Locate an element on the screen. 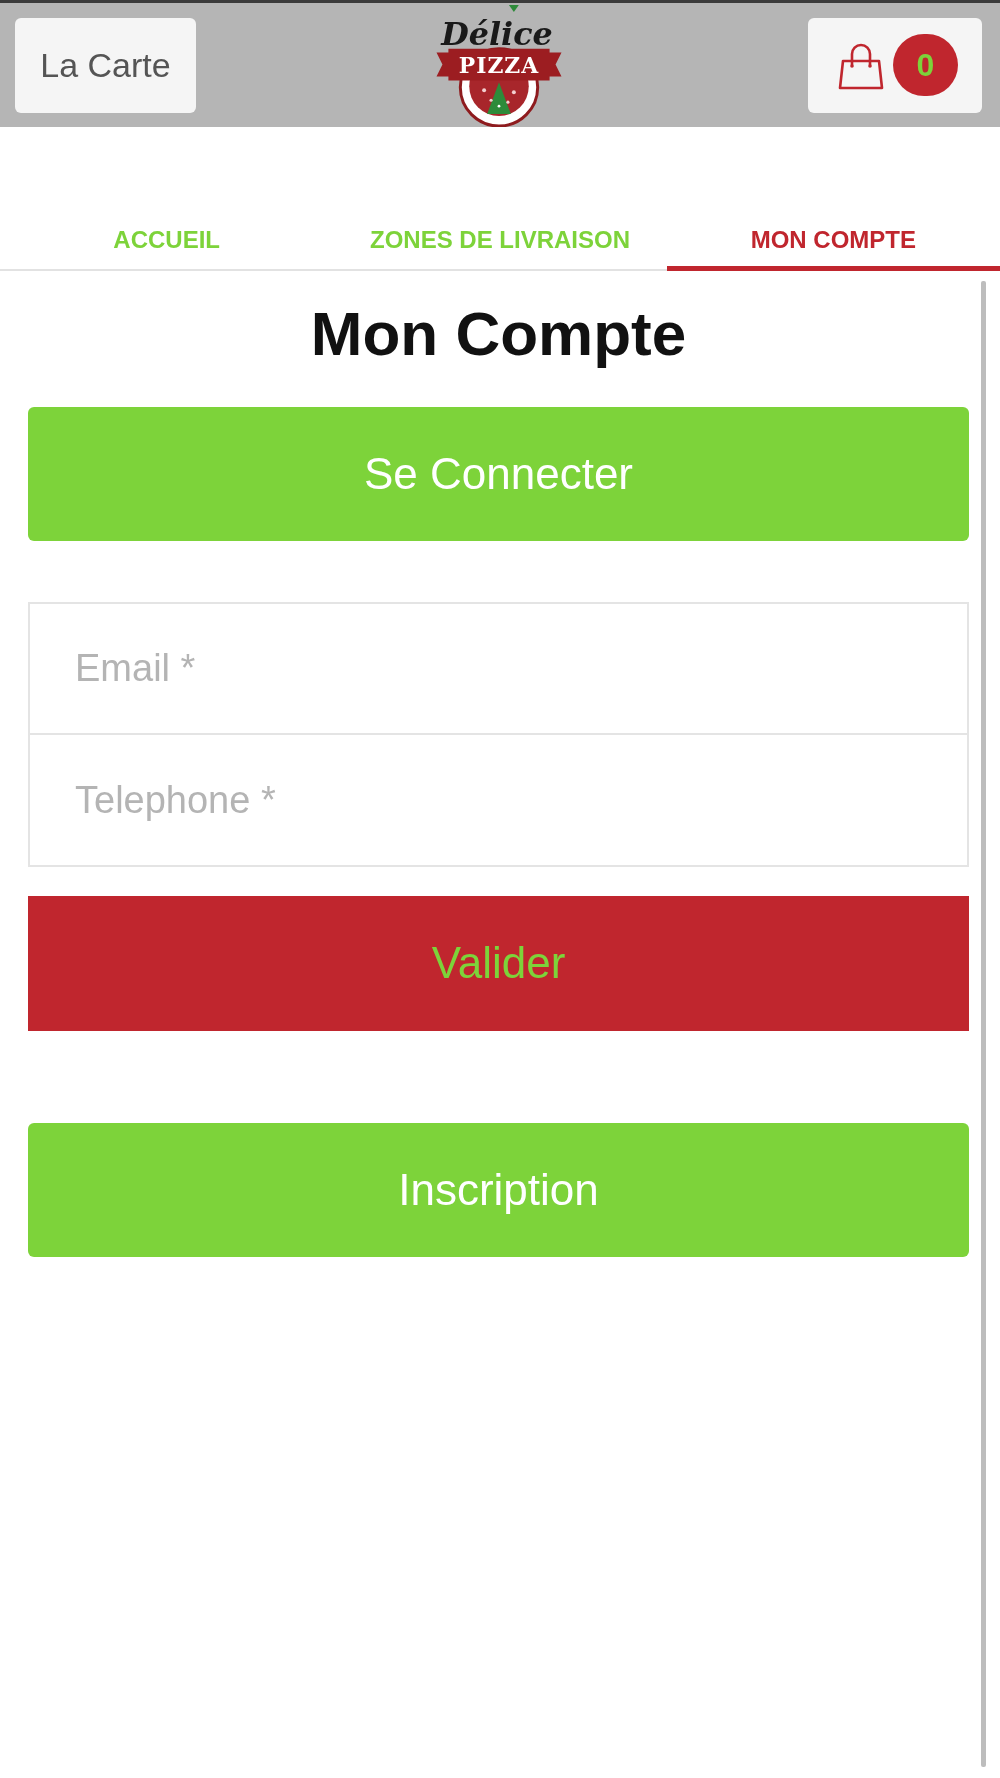 The height and width of the screenshot is (1778, 1000). cart-button: 0 is located at coordinates (895, 65).